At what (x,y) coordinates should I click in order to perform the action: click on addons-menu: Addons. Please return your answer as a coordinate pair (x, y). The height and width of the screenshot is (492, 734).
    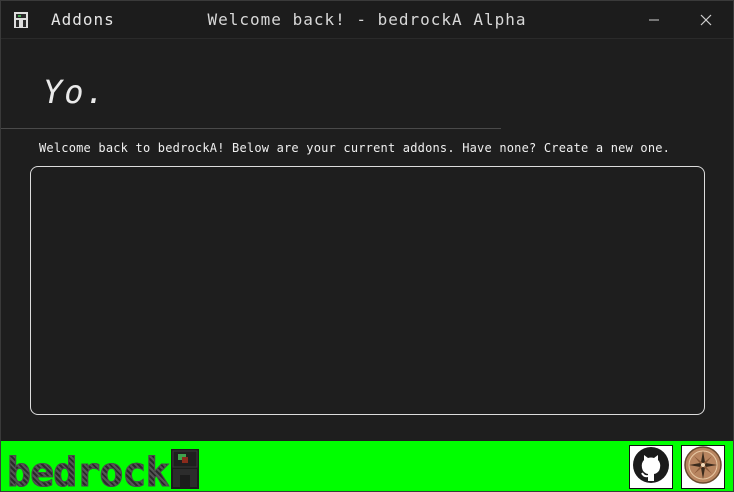
    Looking at the image, I should click on (83, 19).